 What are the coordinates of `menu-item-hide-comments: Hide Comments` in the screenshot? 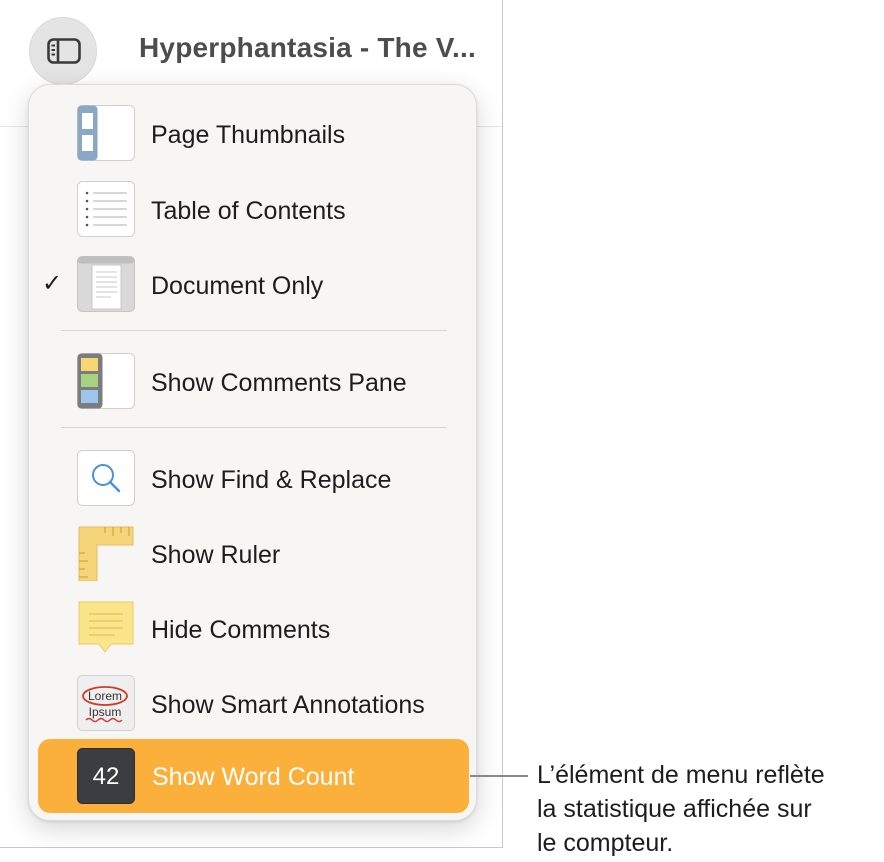 It's located at (252, 628).